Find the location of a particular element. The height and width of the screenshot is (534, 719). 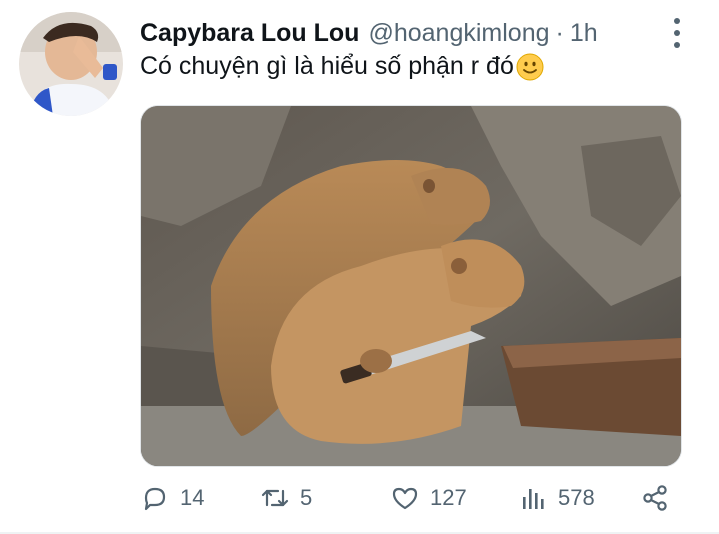

author-name: Capybara Lou Lou is located at coordinates (249, 33).